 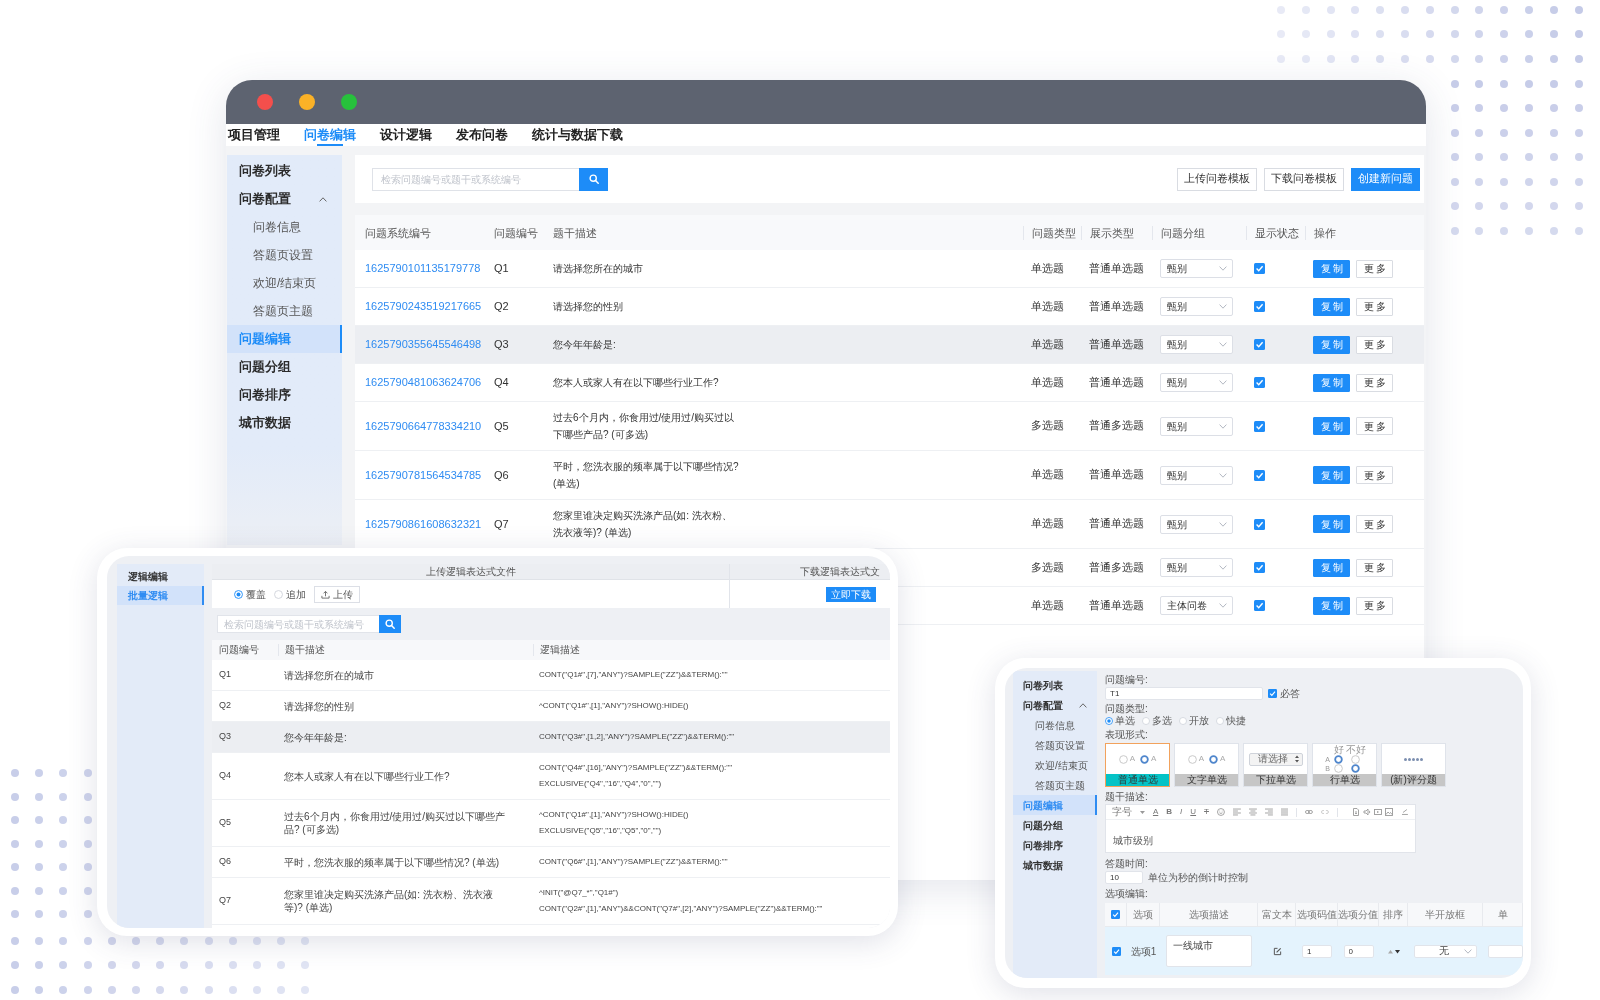 What do you see at coordinates (482, 135) in the screenshot?
I see `nav-tab: 发布问卷` at bounding box center [482, 135].